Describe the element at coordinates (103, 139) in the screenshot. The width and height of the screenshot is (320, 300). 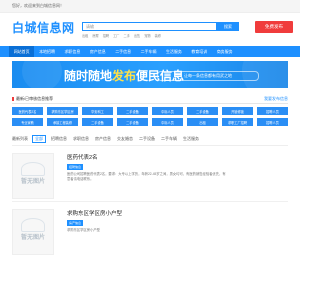
I see `filter-chip: 房产信息` at that location.